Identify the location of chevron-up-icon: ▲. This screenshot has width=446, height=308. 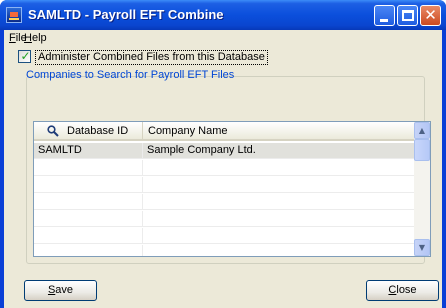
(422, 130).